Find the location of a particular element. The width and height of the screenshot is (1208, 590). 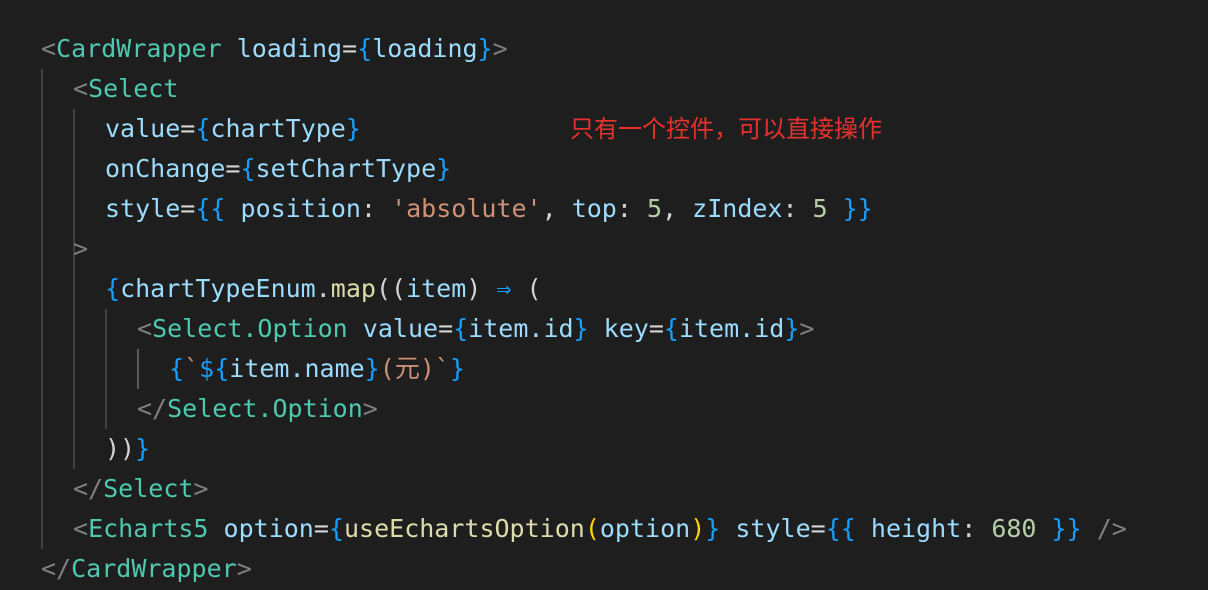

code-line-3: value={chartType} is located at coordinates (233, 129).